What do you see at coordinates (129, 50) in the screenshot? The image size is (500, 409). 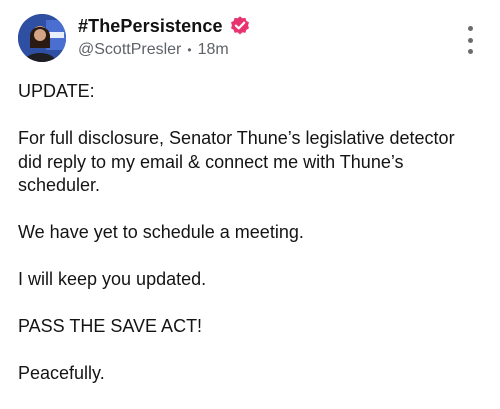 I see `handle: @ScottPresler` at bounding box center [129, 50].